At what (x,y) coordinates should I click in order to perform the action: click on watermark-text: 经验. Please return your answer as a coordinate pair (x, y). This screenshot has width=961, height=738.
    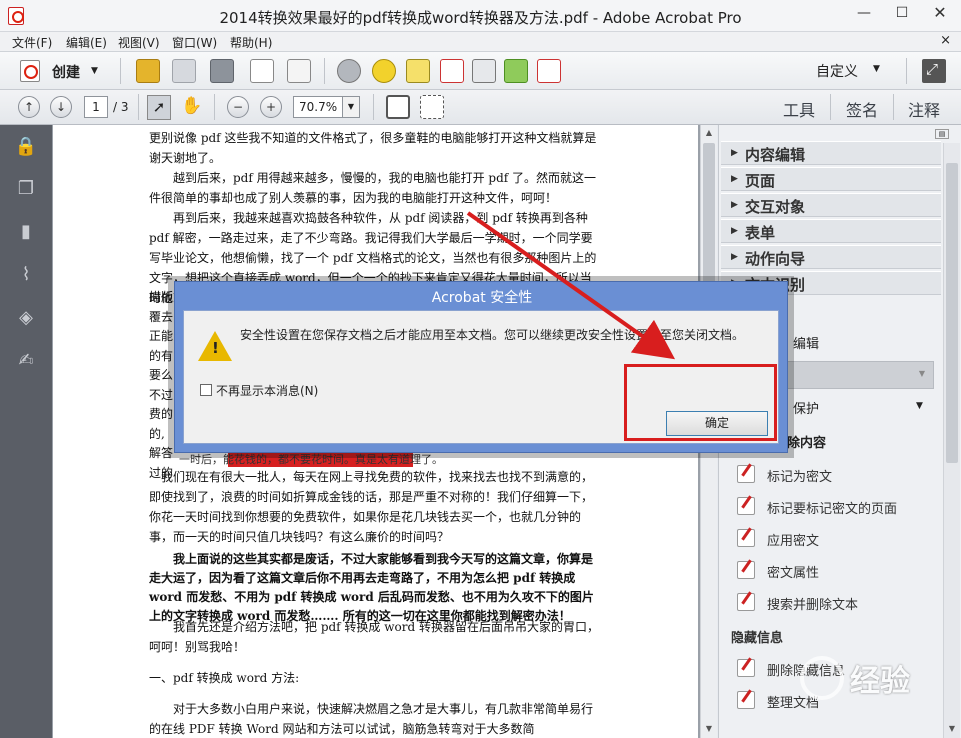
    Looking at the image, I should click on (880, 681).